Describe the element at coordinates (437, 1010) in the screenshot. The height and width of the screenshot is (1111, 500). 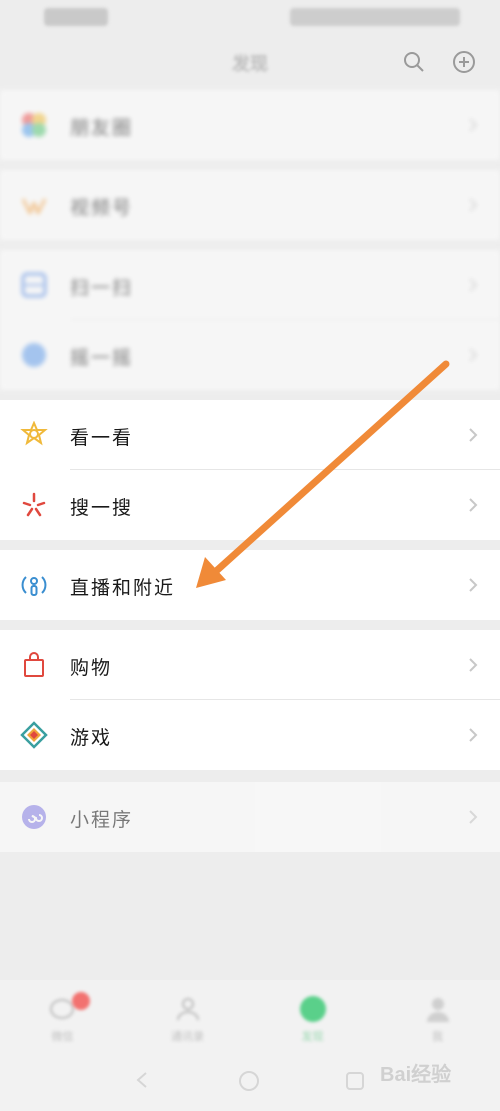
I see `person-icon` at that location.